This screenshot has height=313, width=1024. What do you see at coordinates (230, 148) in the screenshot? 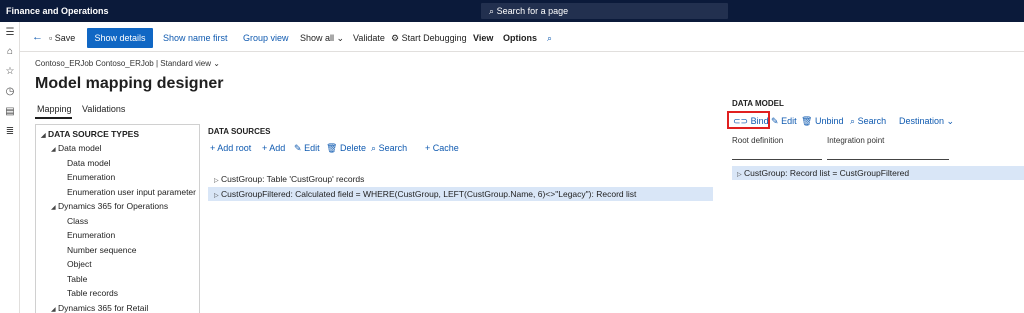
I see `add-root-button: + Add root` at bounding box center [230, 148].